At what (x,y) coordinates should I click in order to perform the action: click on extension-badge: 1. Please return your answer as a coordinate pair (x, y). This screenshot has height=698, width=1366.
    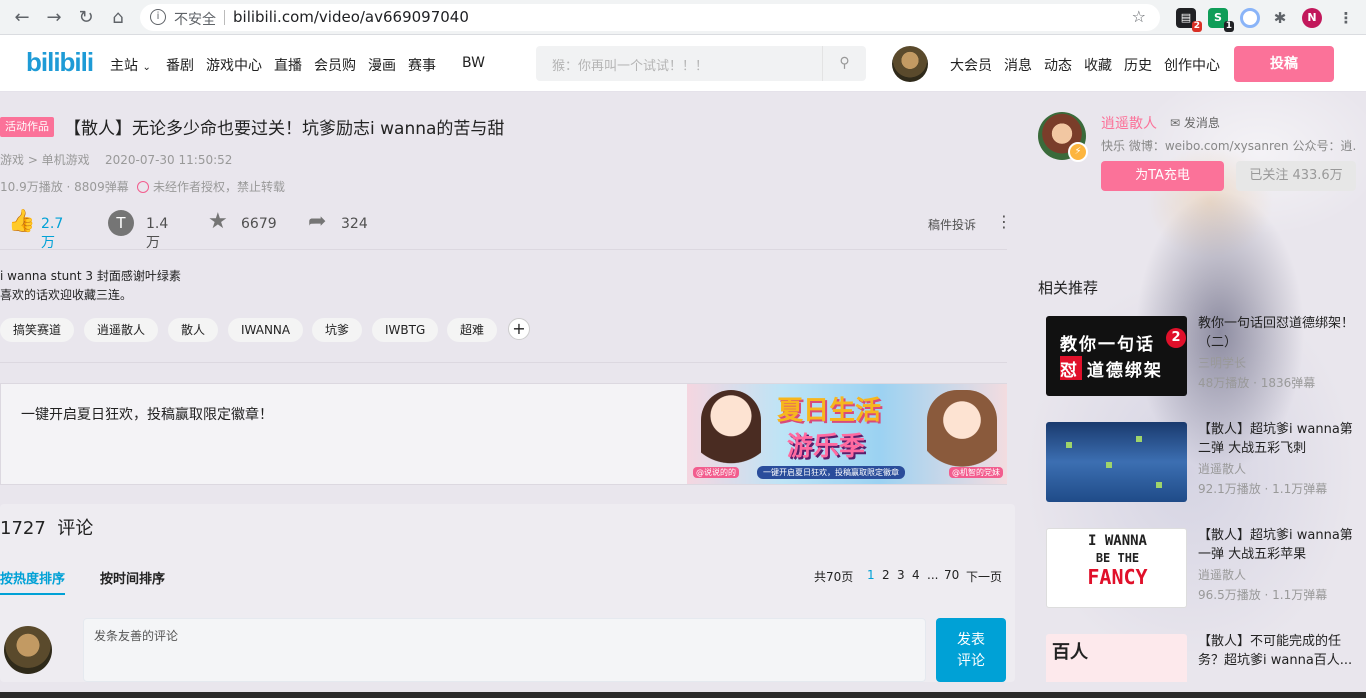
    Looking at the image, I should click on (1228, 26).